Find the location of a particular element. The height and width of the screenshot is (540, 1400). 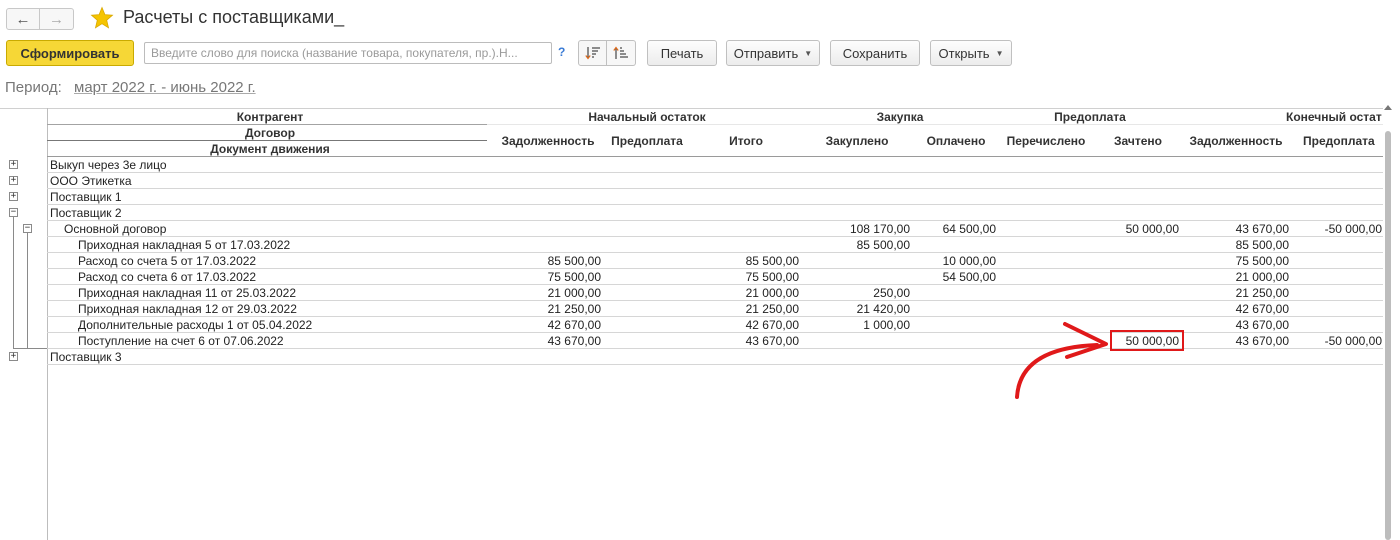

table-row: + ООО Этикетка is located at coordinates (692, 181).